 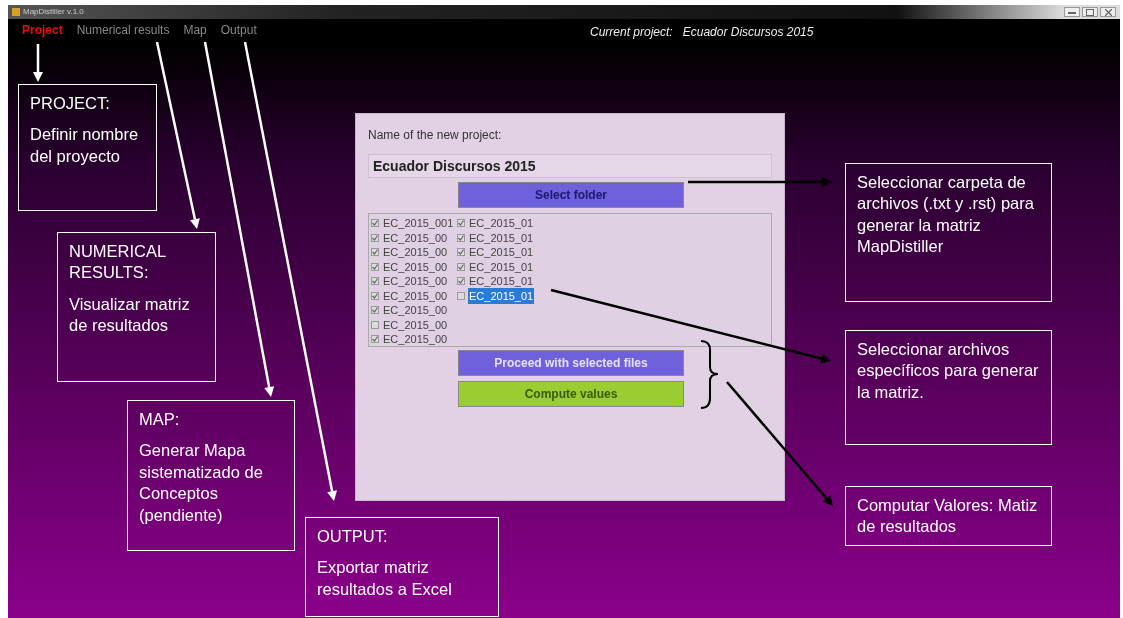 What do you see at coordinates (946, 215) in the screenshot?
I see `callout-text: Seleccionar carpeta de archivos (.txt y .rst) para generar la matriz MapDistiller` at bounding box center [946, 215].